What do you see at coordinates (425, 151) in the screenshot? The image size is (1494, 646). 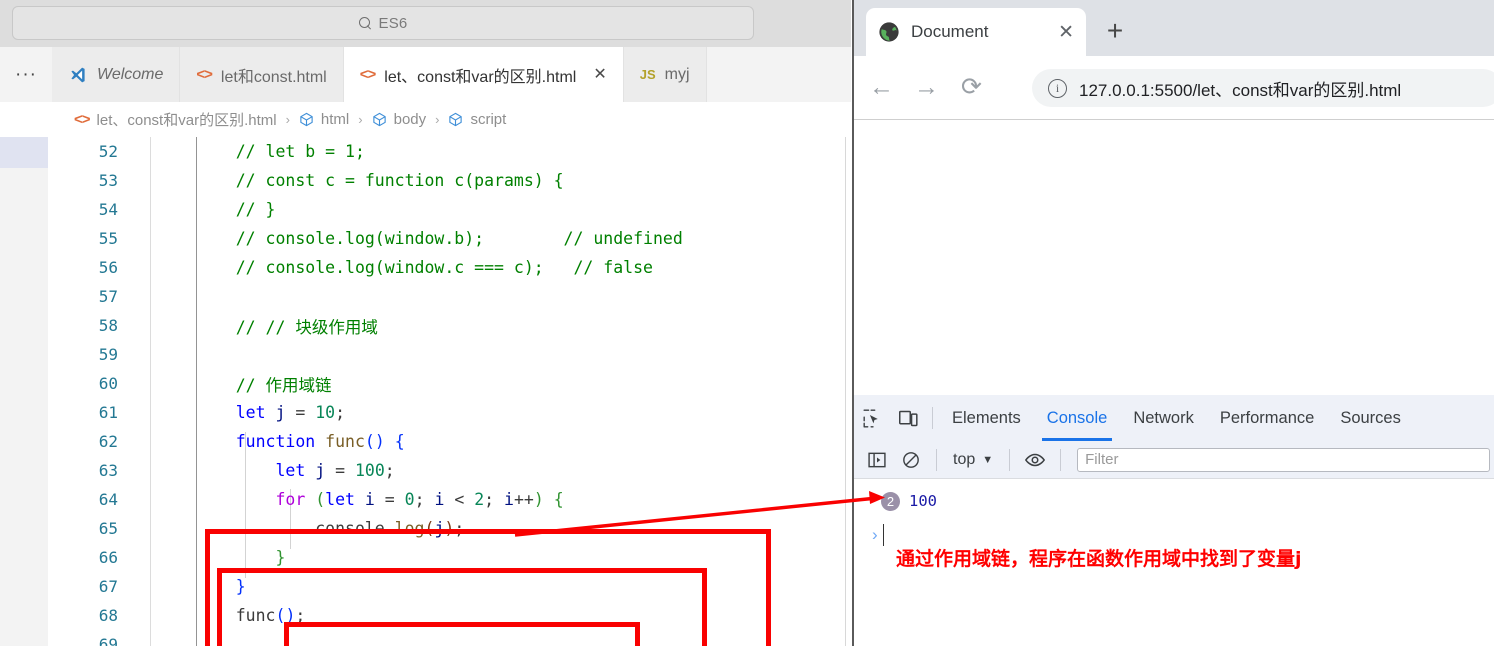 I see `code-line: 52 // let b = 1;` at bounding box center [425, 151].